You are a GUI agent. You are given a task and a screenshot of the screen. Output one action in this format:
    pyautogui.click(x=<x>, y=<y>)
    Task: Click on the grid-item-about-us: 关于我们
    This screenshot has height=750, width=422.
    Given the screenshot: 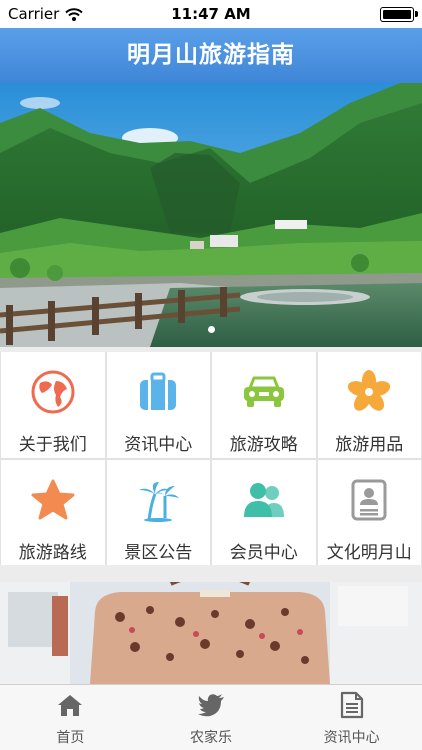 What is the action you would take?
    pyautogui.click(x=53, y=405)
    